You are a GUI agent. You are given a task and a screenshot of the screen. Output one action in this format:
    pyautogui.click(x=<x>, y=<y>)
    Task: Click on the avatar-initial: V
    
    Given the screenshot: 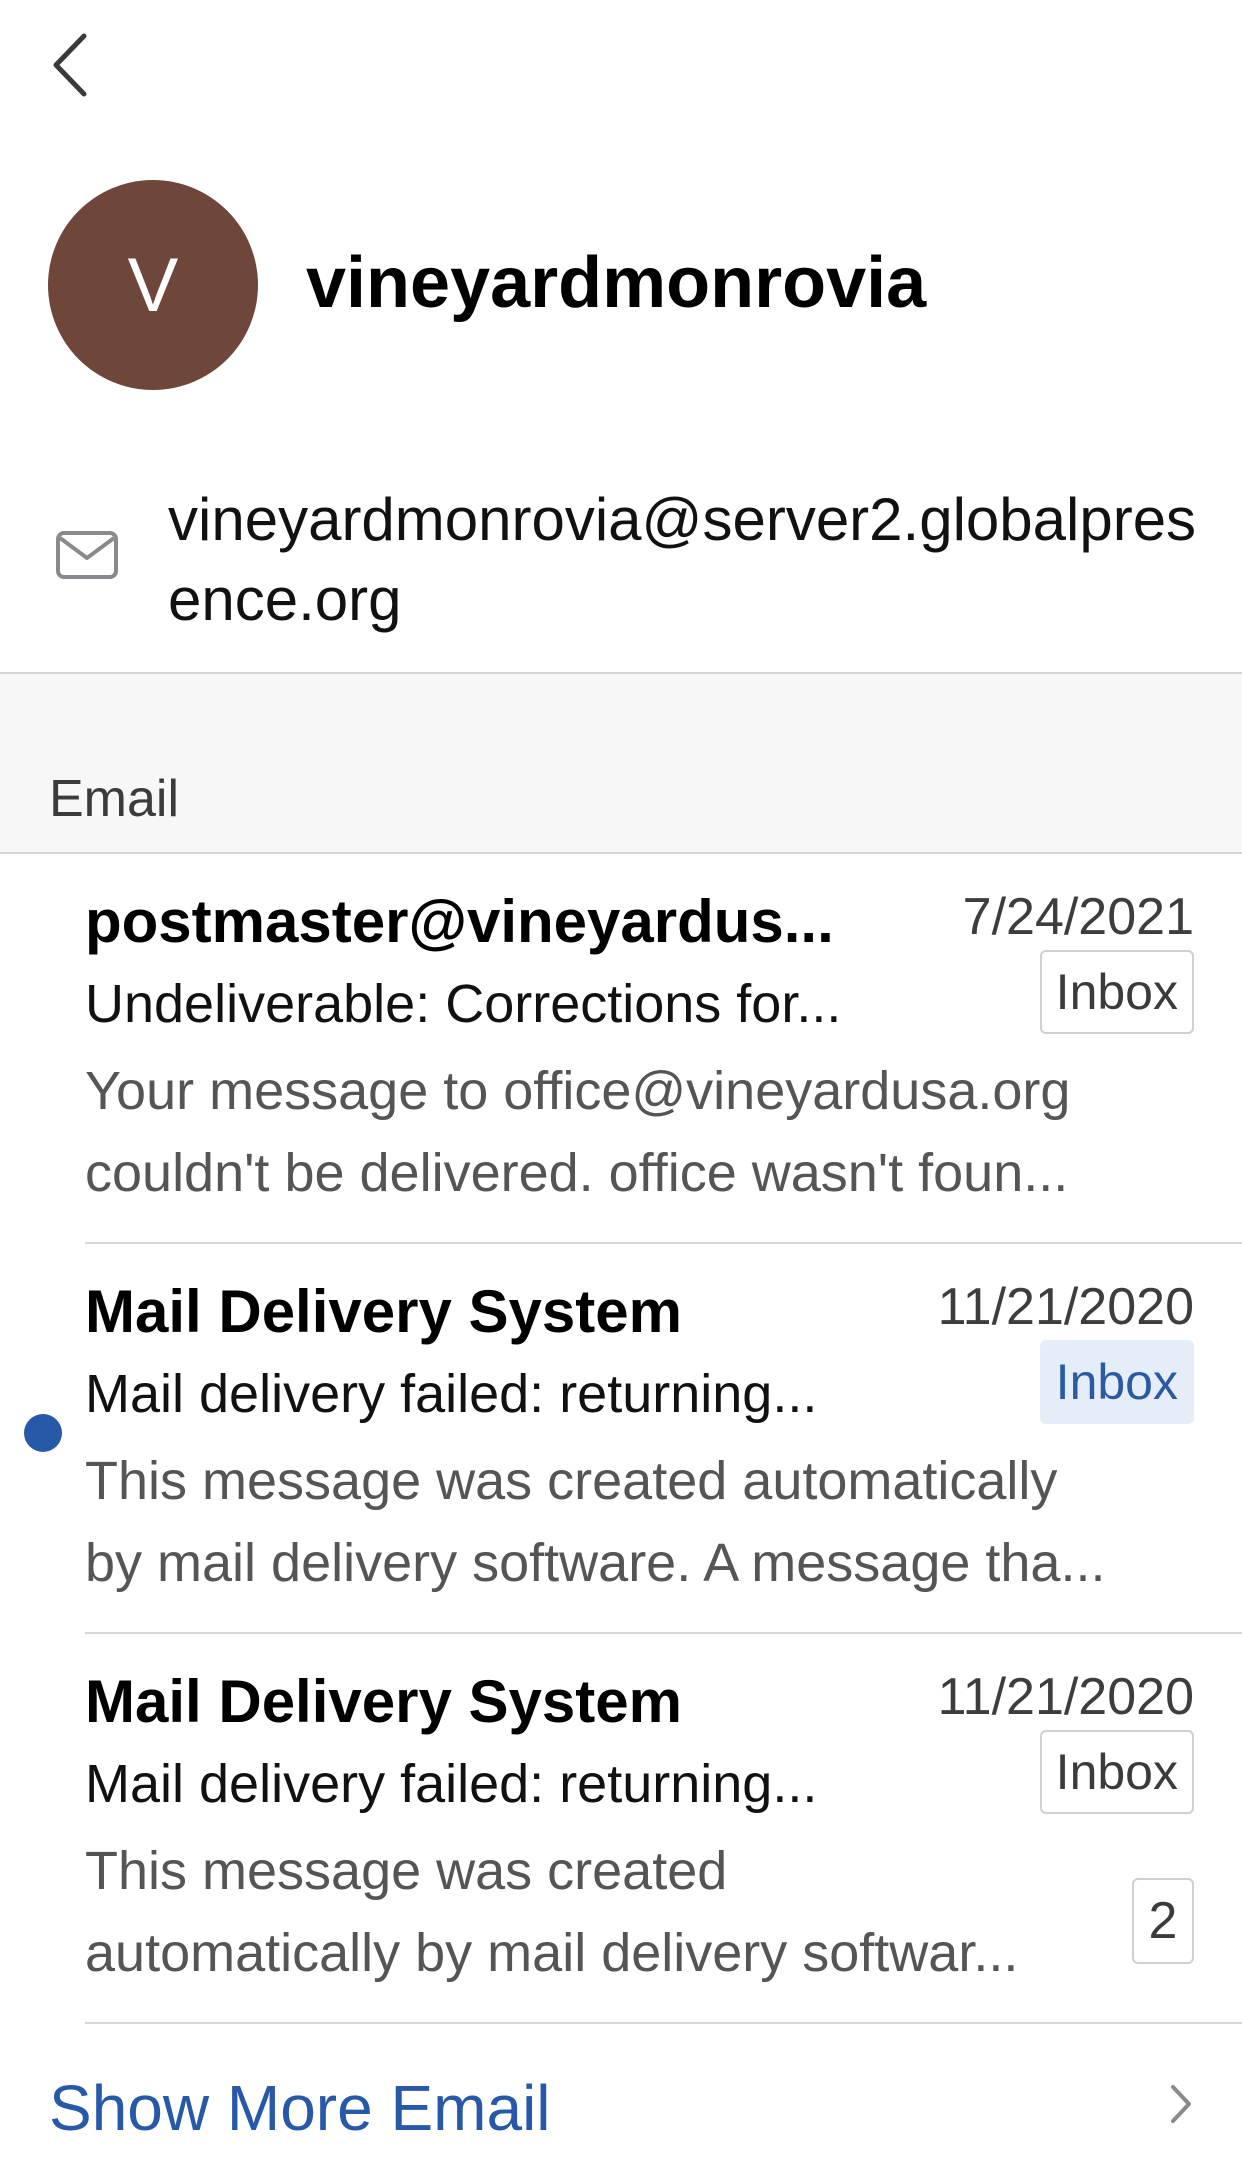 What is the action you would take?
    pyautogui.click(x=153, y=285)
    